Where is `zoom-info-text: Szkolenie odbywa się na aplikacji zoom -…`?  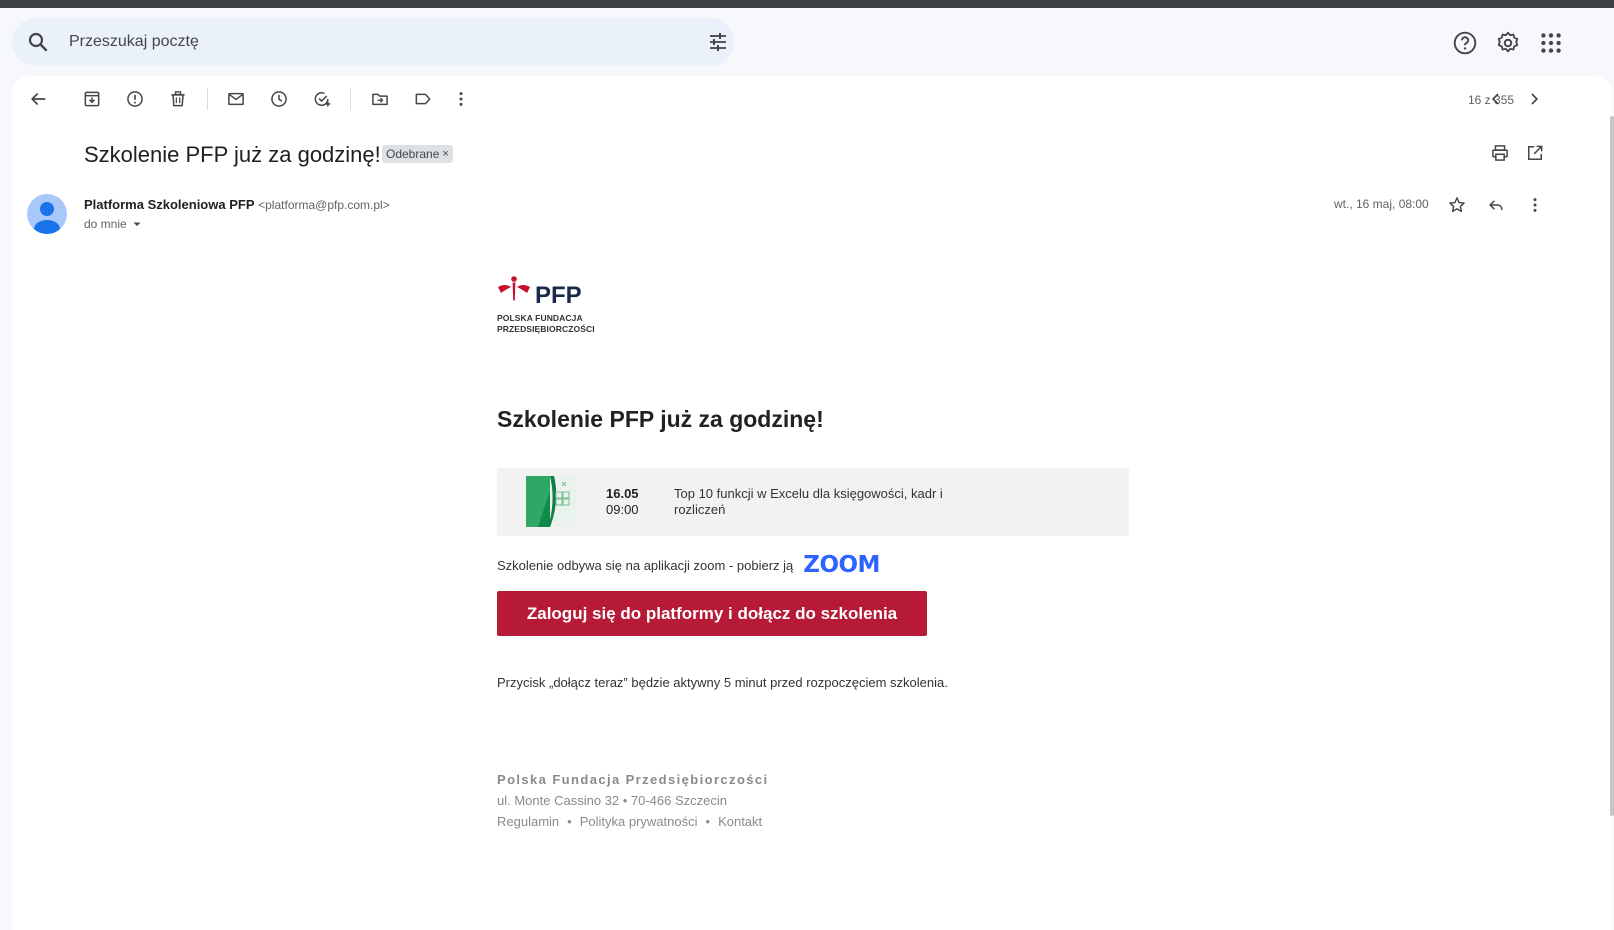
zoom-info-text: Szkolenie odbywa się na aplikacji zoom -… is located at coordinates (645, 565).